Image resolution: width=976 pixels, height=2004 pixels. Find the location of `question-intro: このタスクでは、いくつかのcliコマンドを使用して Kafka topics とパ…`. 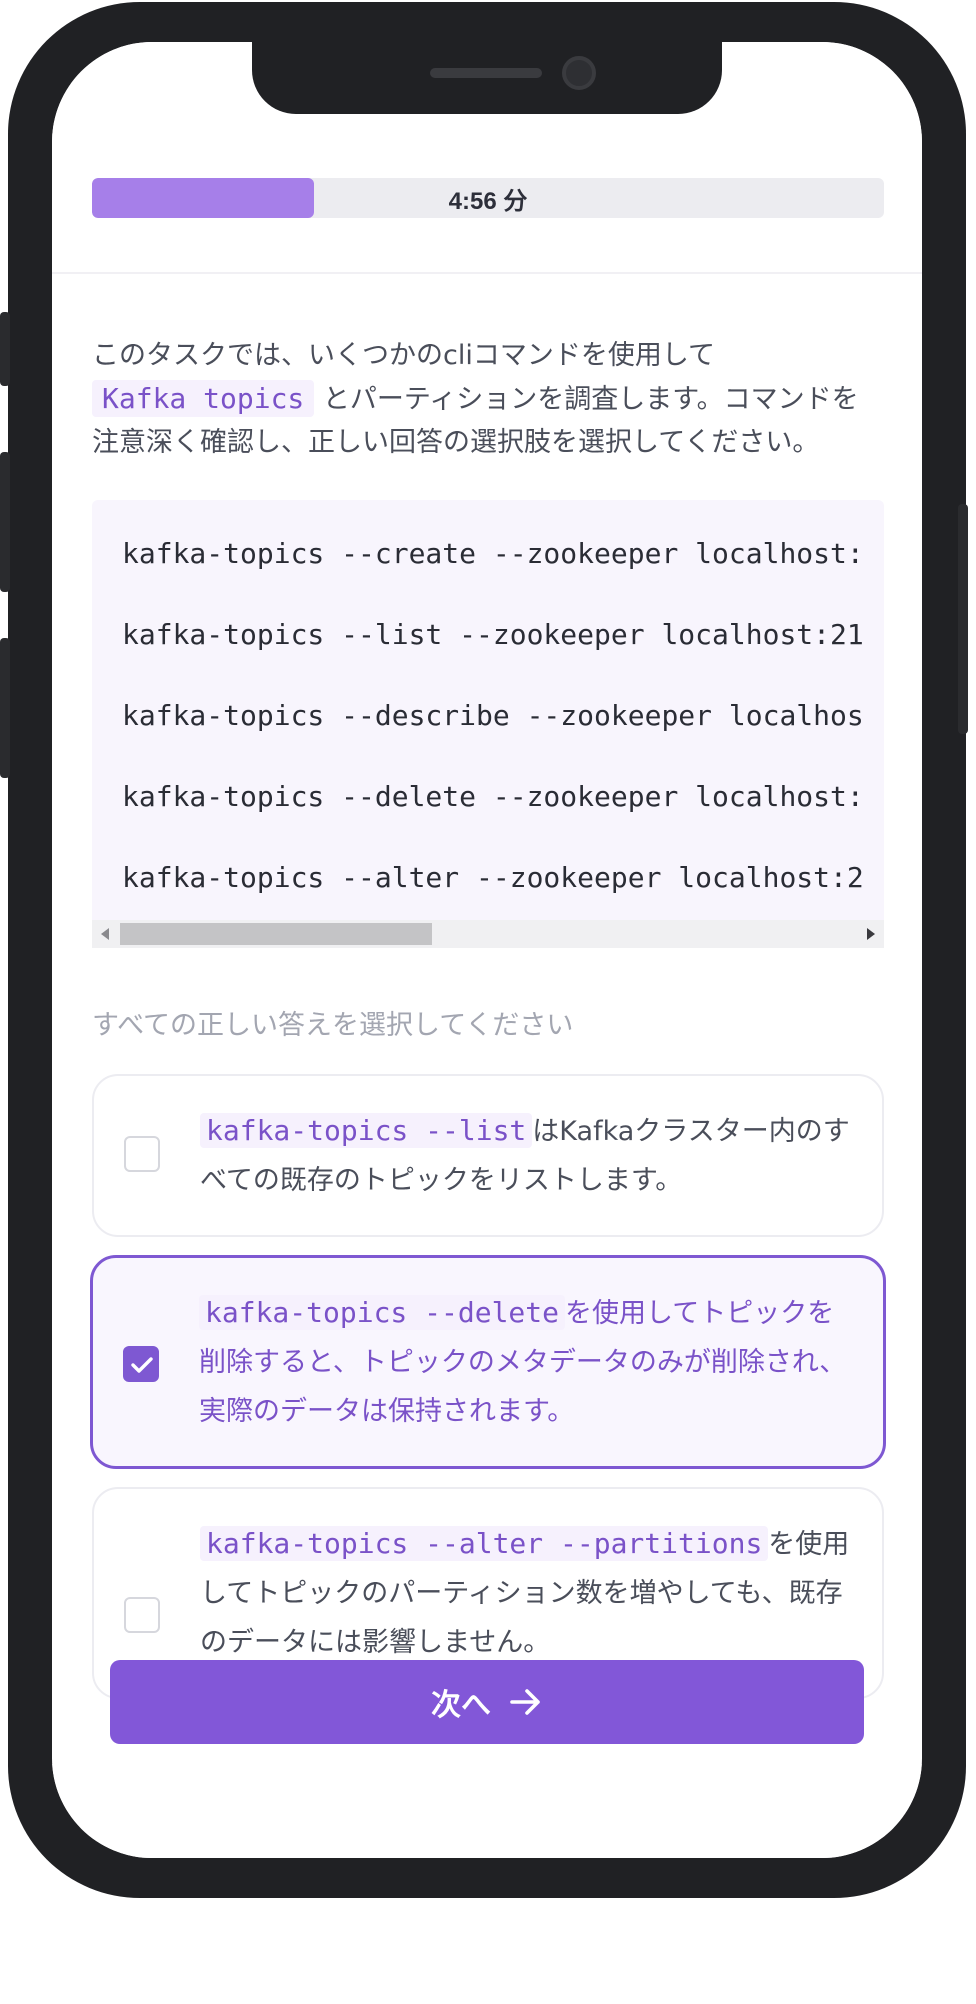

question-intro: このタスクでは、いくつかのcliコマンドを使用して Kafka topics とパ… is located at coordinates (488, 399).